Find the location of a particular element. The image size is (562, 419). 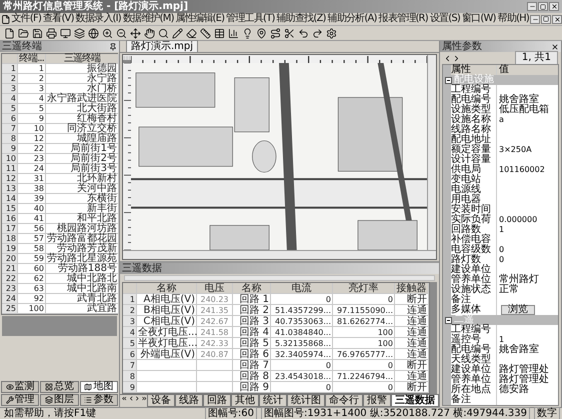

menu-item: 查看(V) is located at coordinates (58, 19).